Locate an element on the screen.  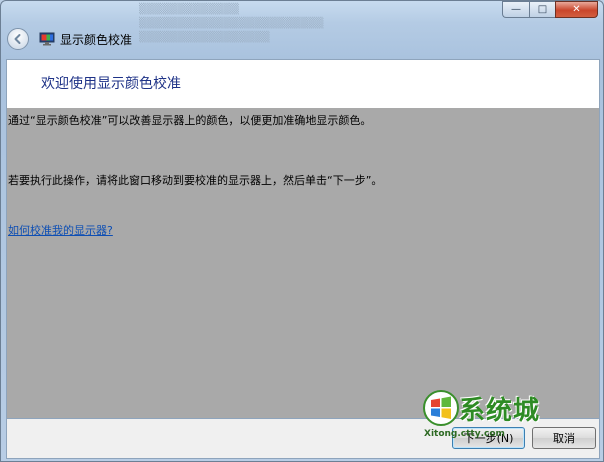
window-title: 显示颜色校准 is located at coordinates (96, 39).